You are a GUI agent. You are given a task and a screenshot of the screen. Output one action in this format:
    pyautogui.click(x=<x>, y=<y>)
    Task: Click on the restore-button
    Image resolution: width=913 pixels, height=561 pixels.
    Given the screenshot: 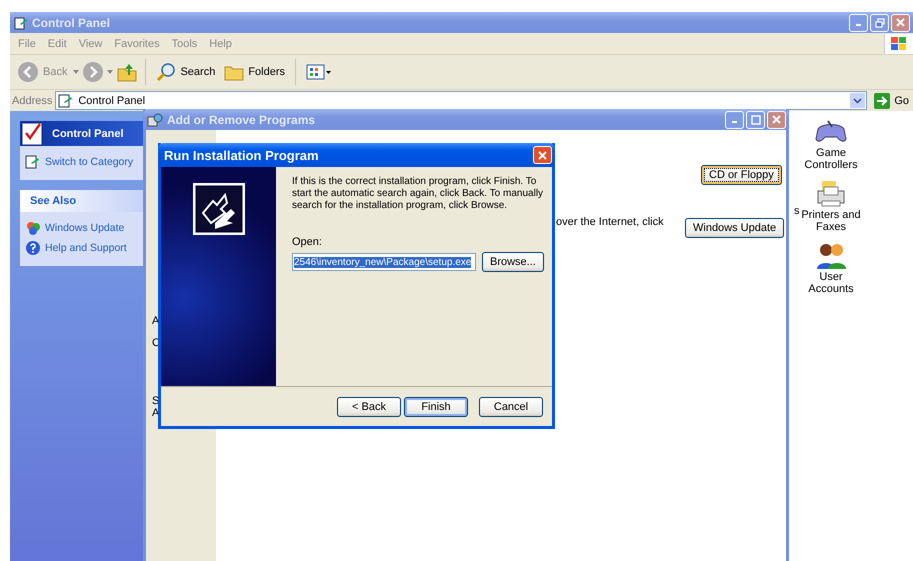 What is the action you would take?
    pyautogui.click(x=879, y=23)
    